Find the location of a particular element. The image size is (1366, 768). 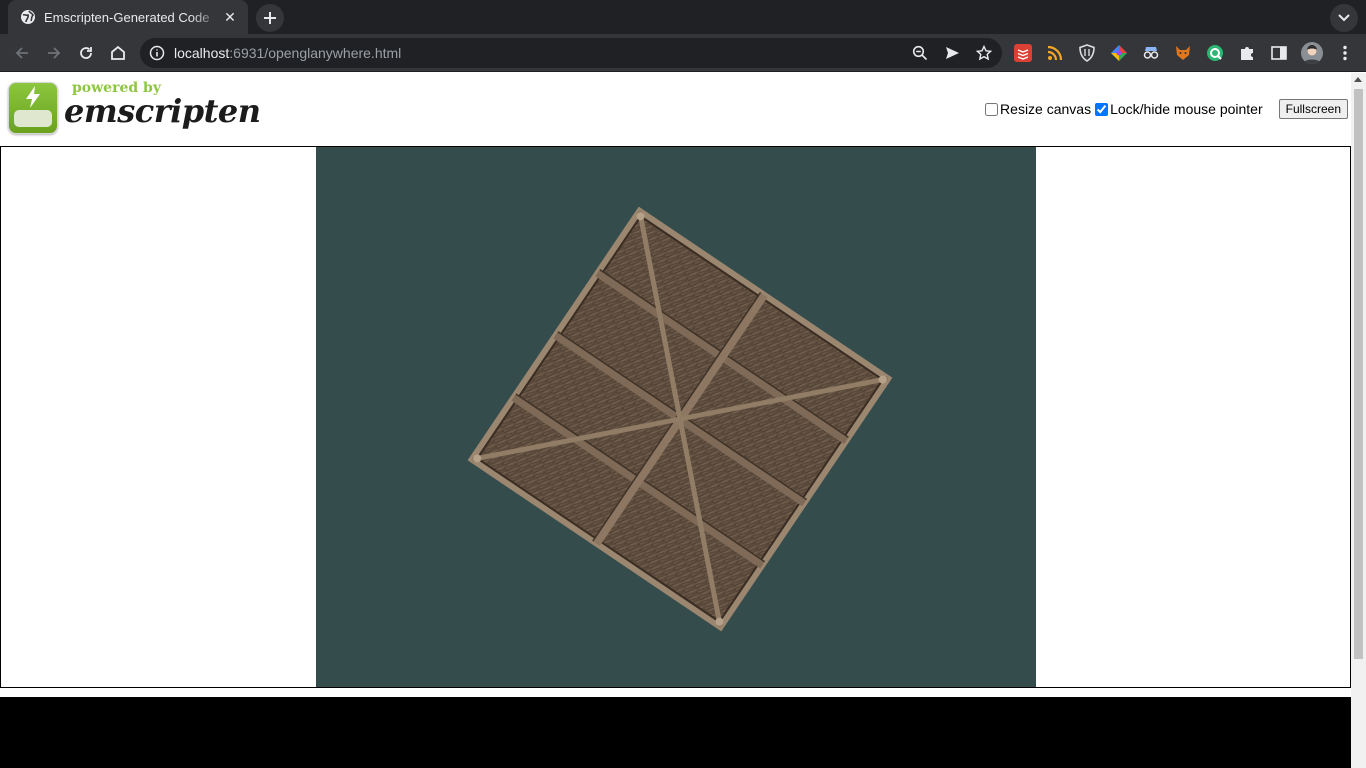

home-icon is located at coordinates (118, 52).